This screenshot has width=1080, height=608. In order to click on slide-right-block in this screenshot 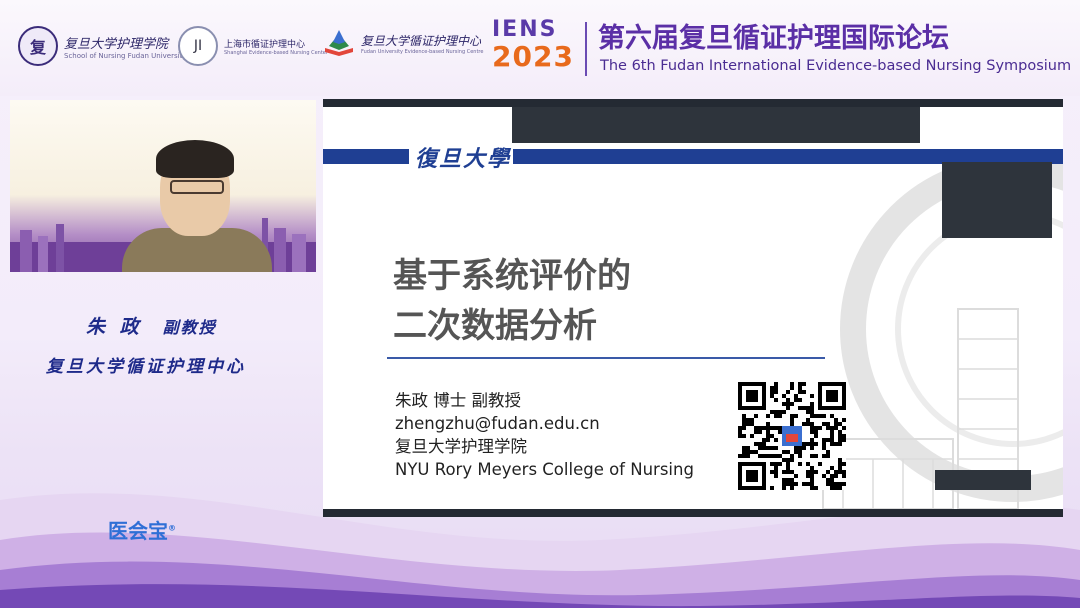, I will do `click(997, 200)`.